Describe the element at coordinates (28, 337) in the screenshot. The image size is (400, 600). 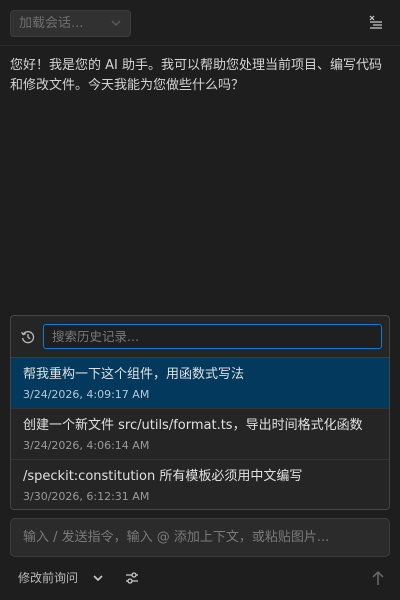
I see `history-icon` at that location.